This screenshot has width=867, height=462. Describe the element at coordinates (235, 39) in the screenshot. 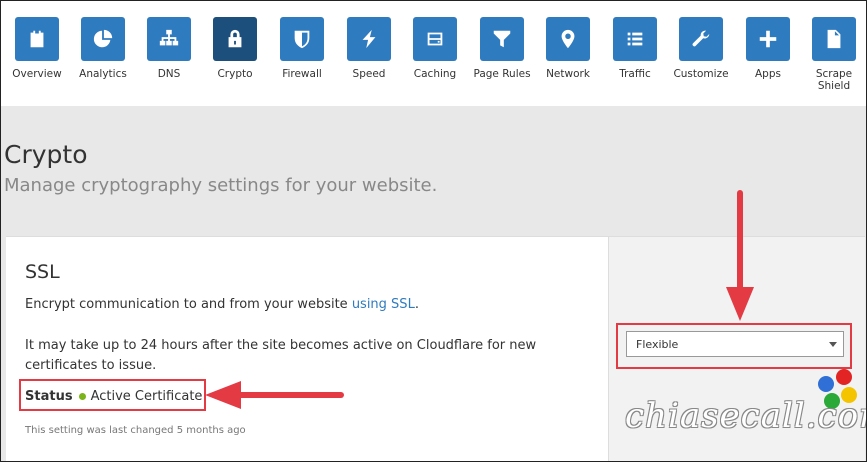

I see `lock-icon` at that location.